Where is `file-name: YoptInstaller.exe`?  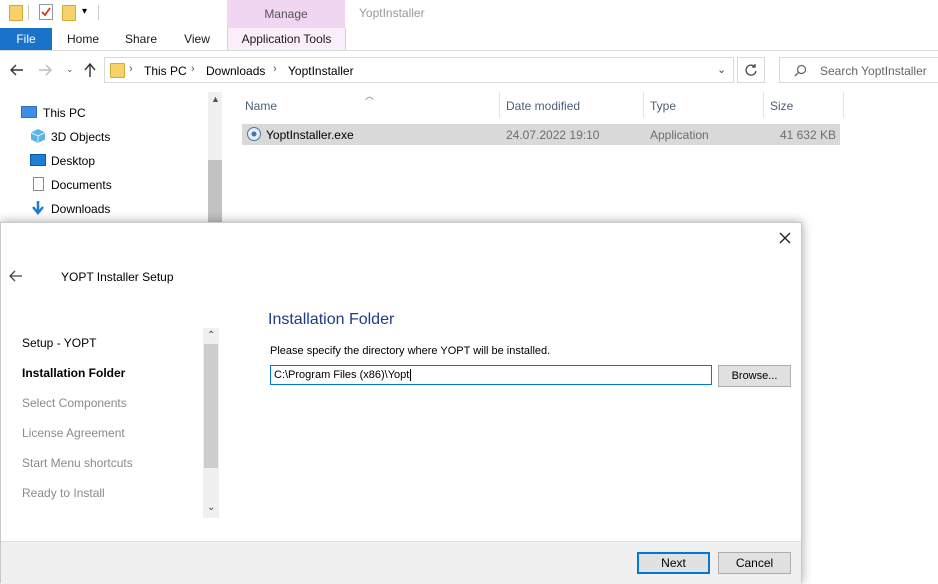 file-name: YoptInstaller.exe is located at coordinates (310, 135).